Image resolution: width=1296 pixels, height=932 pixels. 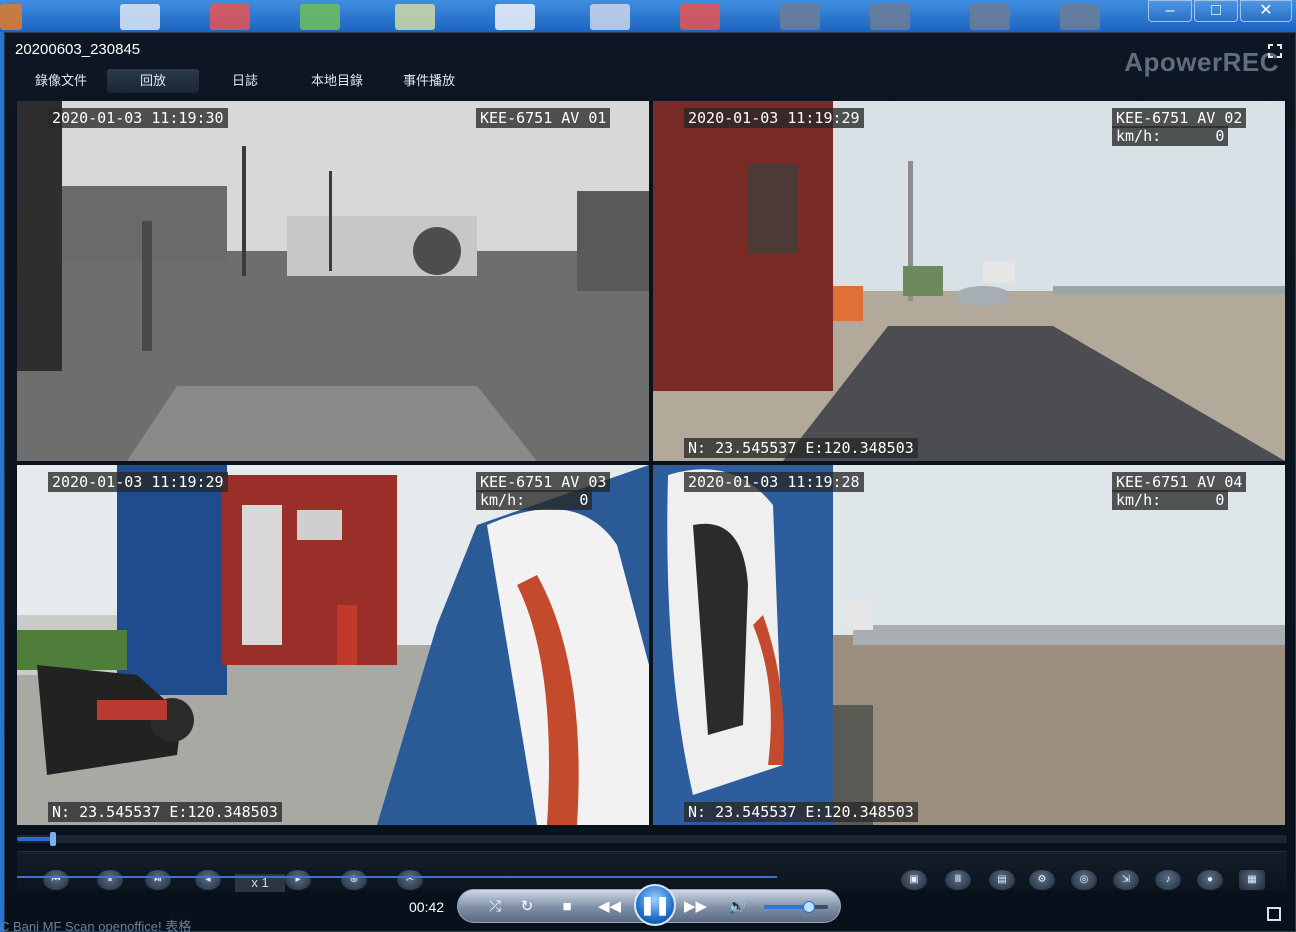 I want to click on repeat-icon: ↻, so click(x=527, y=907).